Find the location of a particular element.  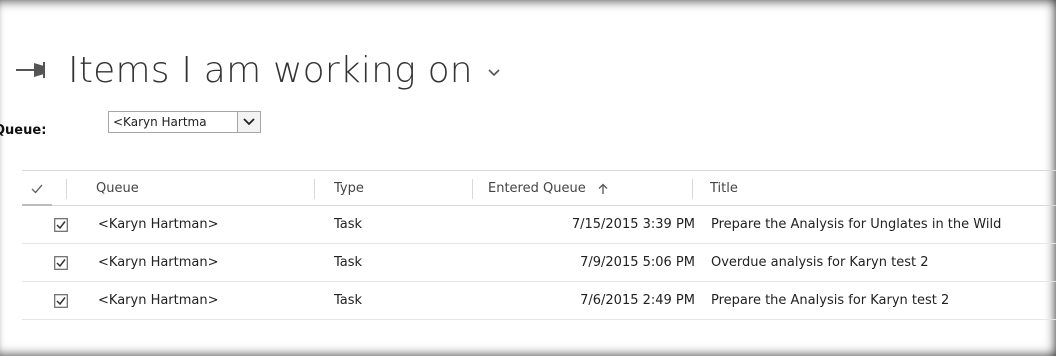

page-header: Items I am working on is located at coordinates (257, 70).